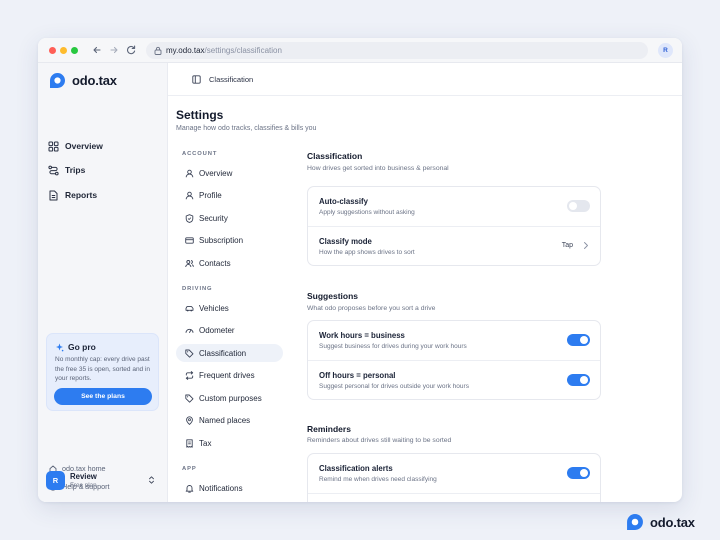 The width and height of the screenshot is (720, 540). What do you see at coordinates (189, 330) in the screenshot?
I see `gauge-icon` at bounding box center [189, 330].